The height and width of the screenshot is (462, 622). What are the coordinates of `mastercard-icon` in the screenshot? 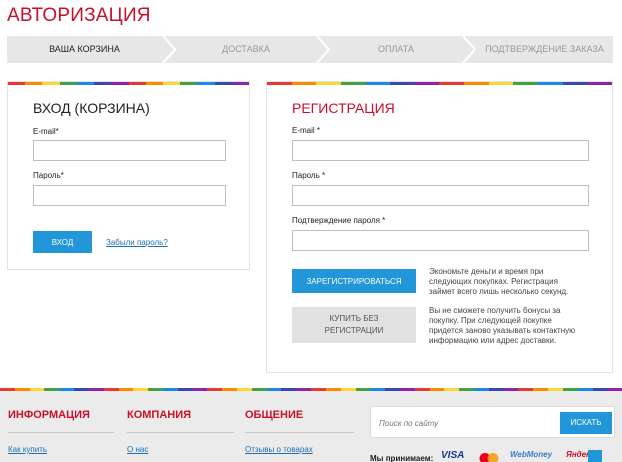 It's located at (489, 456).